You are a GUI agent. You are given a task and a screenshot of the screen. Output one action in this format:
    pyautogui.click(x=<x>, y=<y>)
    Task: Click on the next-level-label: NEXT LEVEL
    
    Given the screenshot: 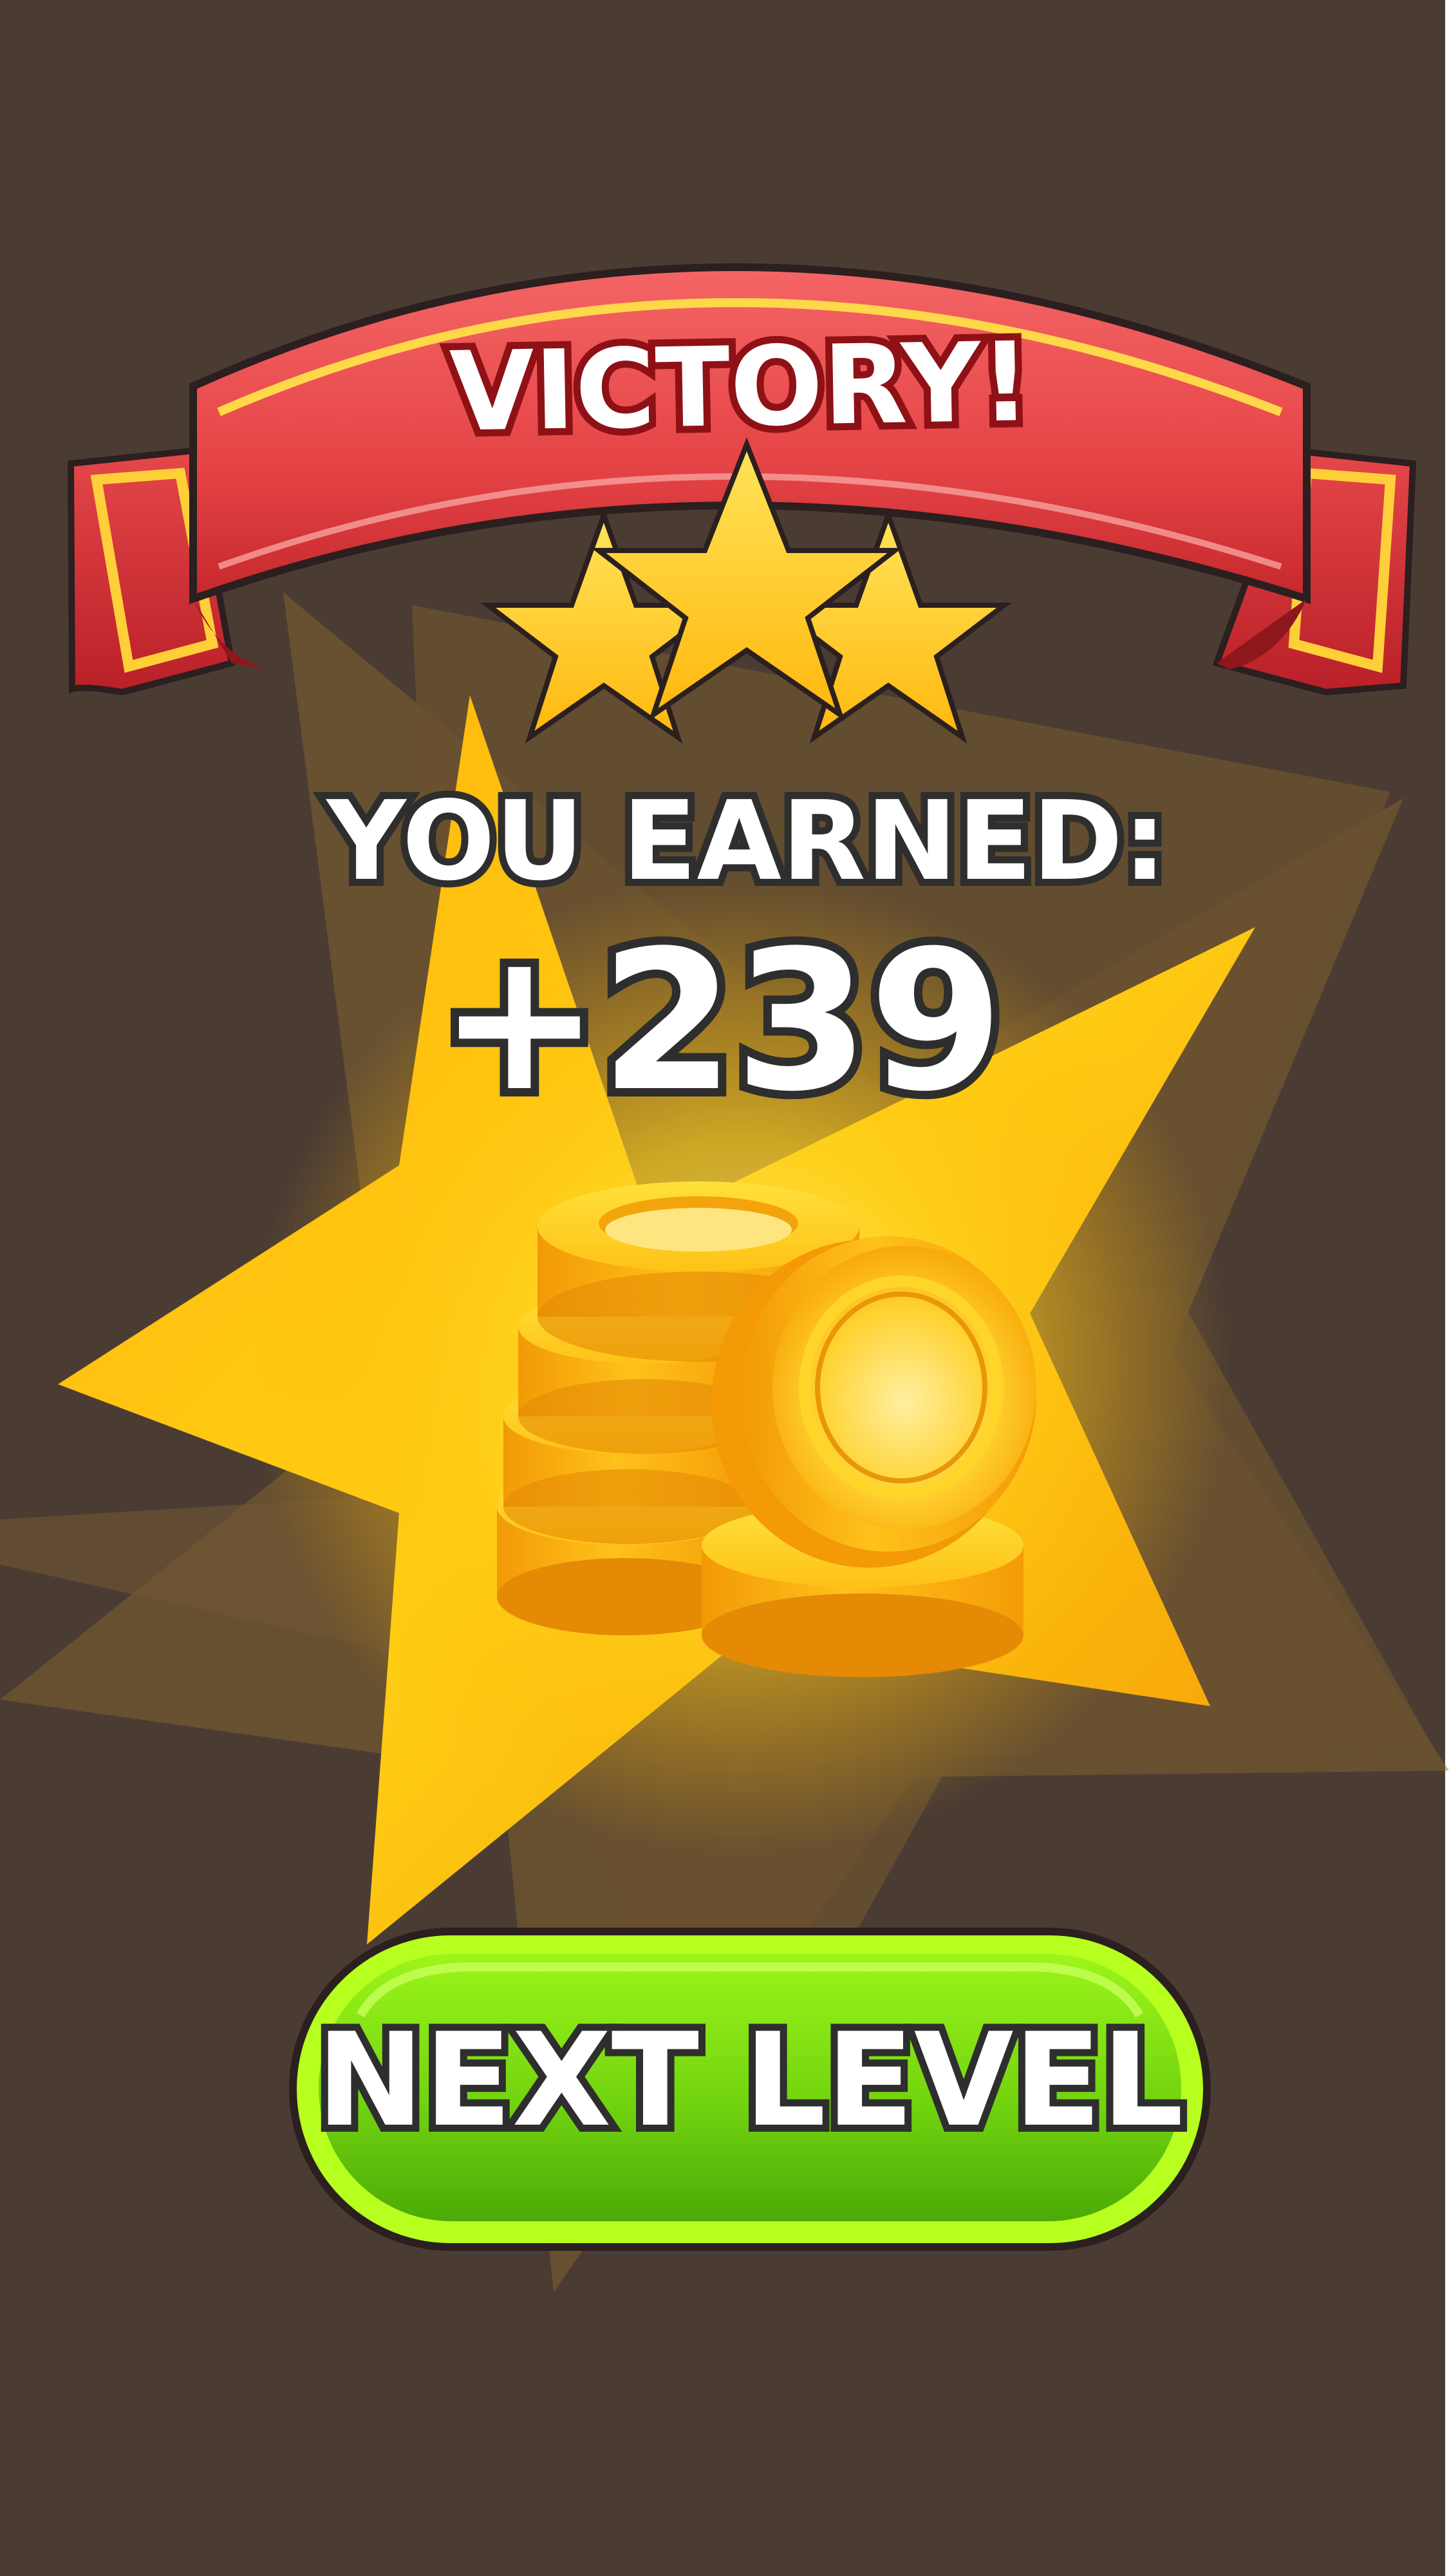 What is the action you would take?
    pyautogui.click(x=749, y=2081)
    